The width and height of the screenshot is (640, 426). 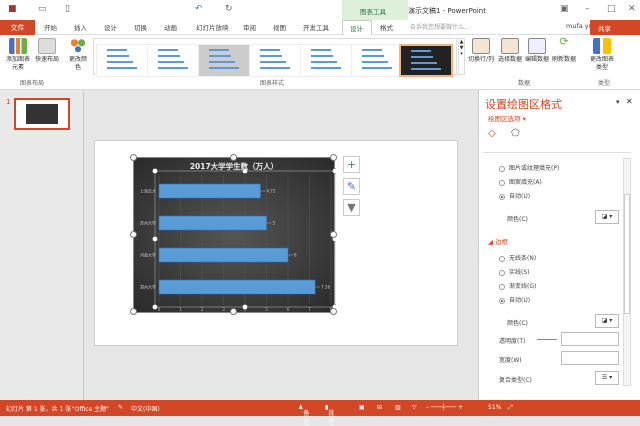 What do you see at coordinates (618, 102) in the screenshot?
I see `pane-options-icon: ▾` at bounding box center [618, 102].